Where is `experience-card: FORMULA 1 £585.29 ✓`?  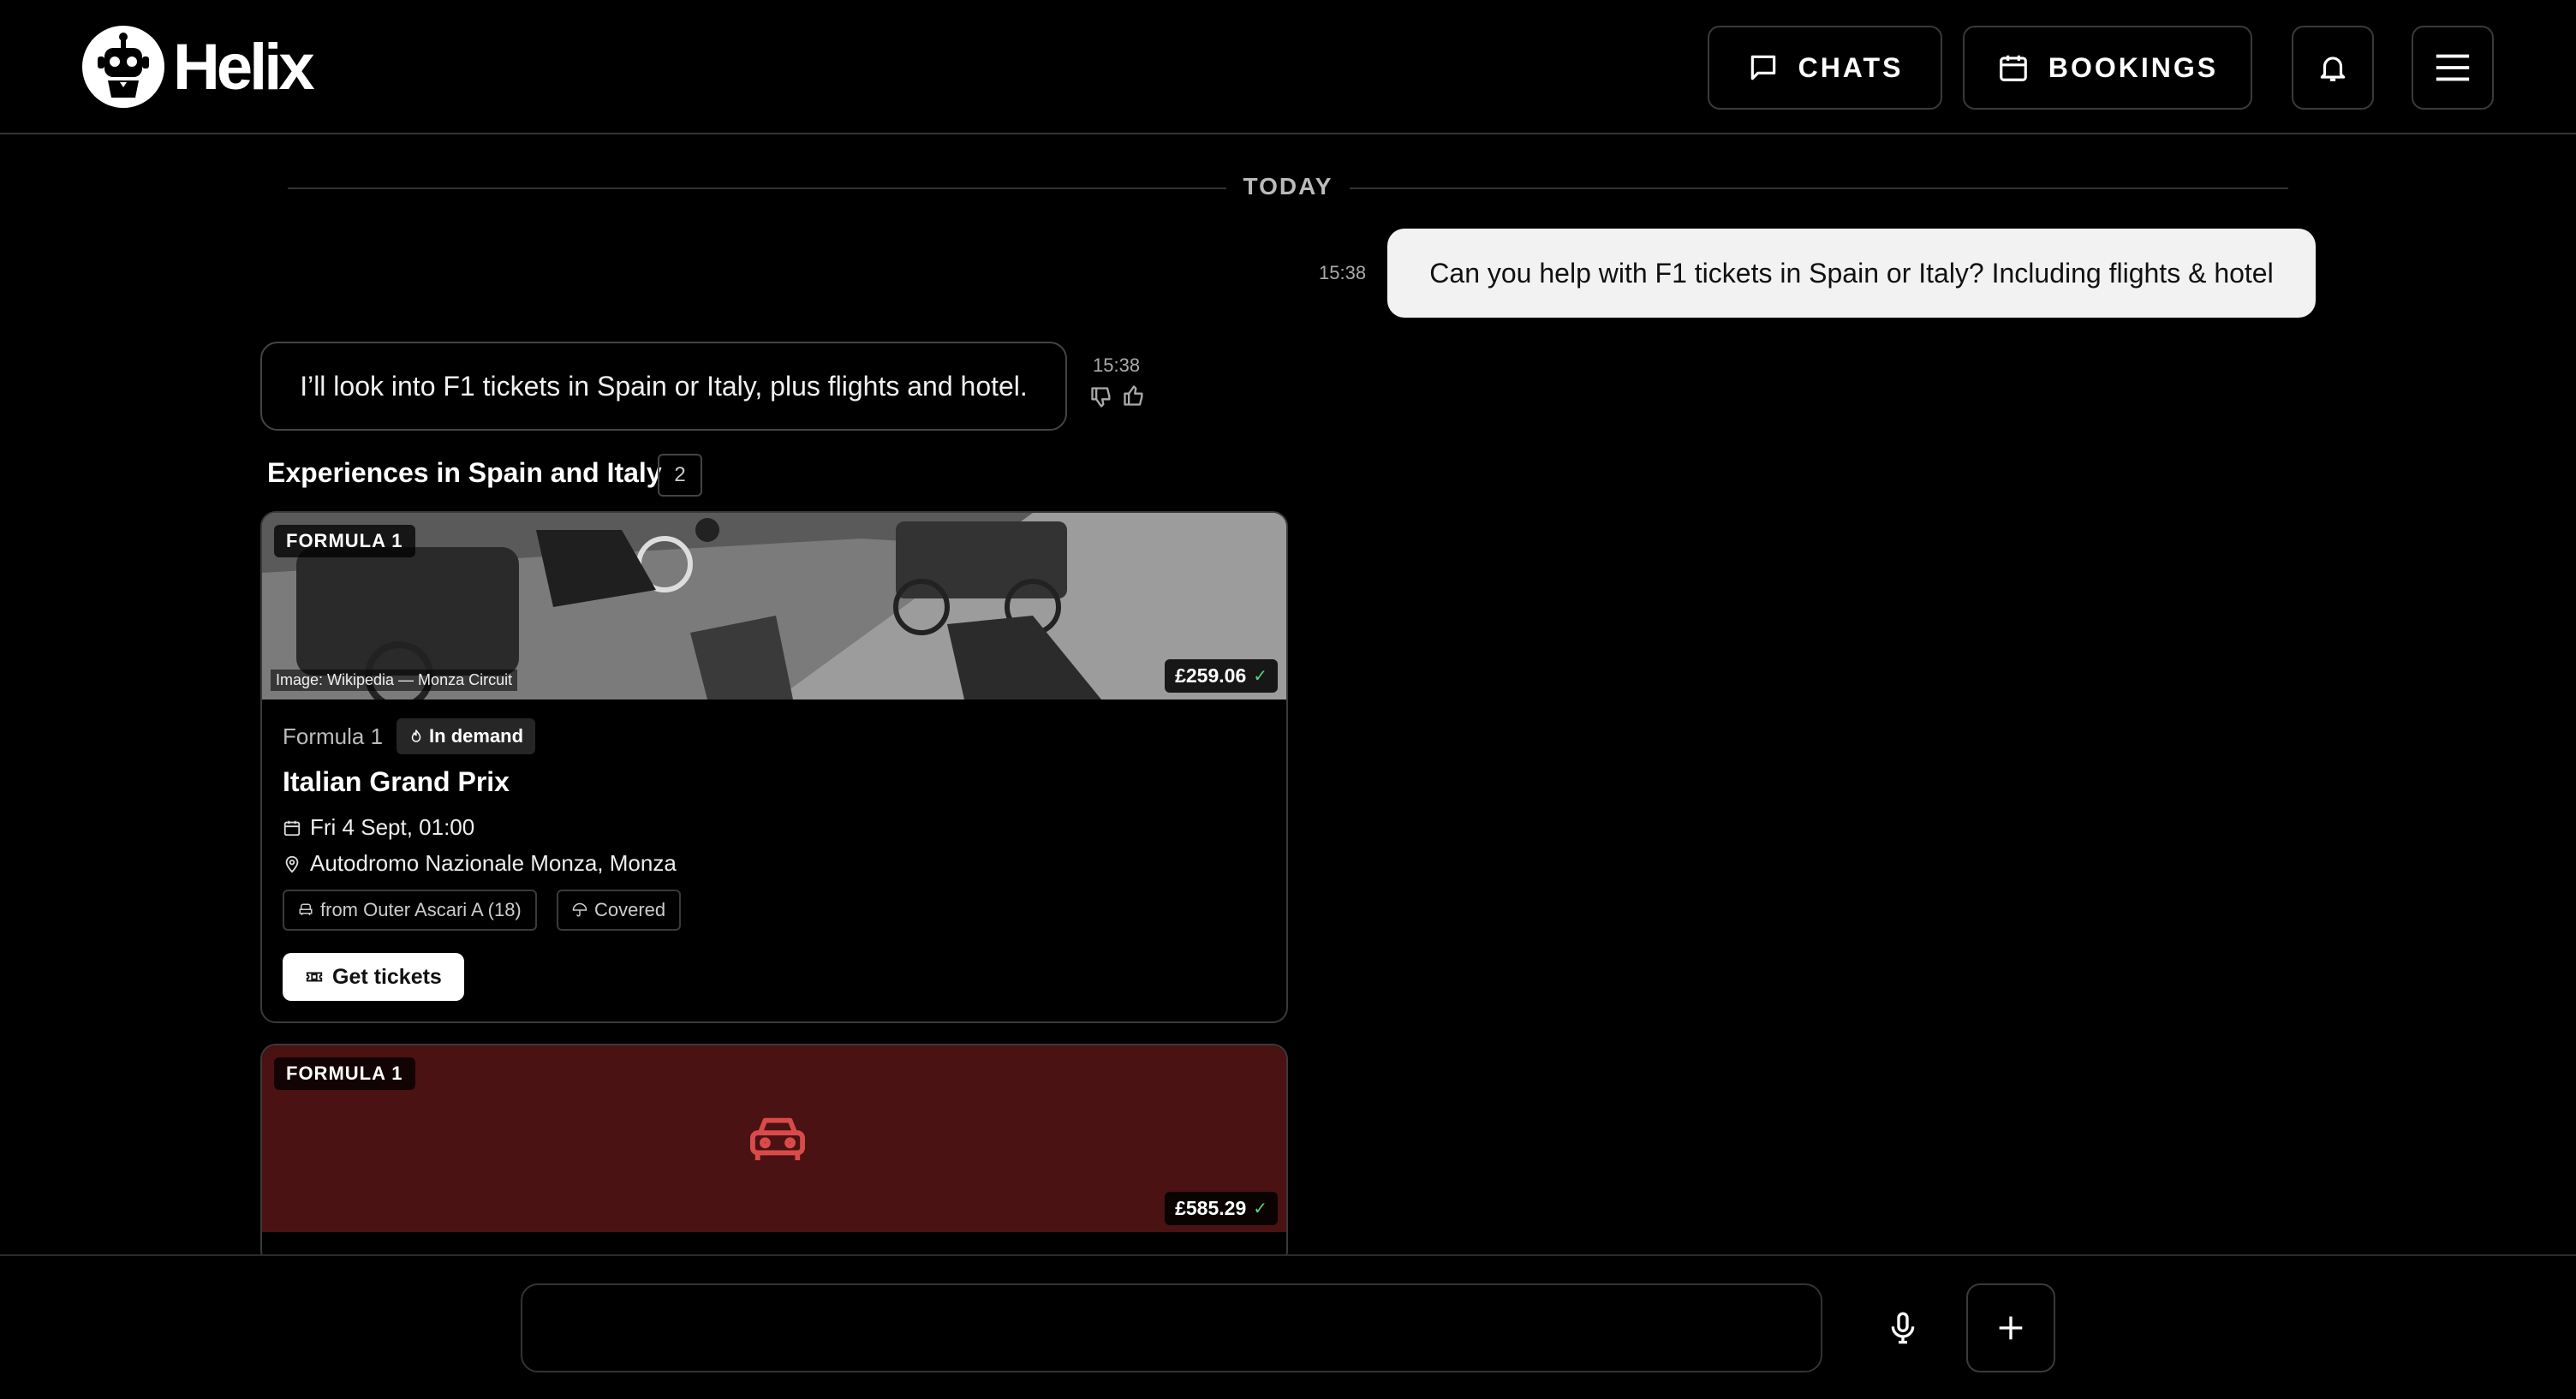
experience-card: FORMULA 1 £585.29 ✓ is located at coordinates (774, 1155).